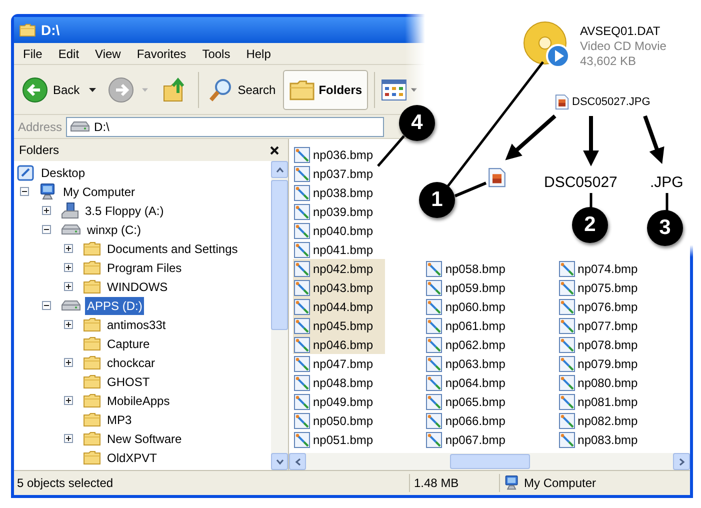 This screenshot has width=701, height=508. I want to click on tree-item: GHOST, so click(128, 381).